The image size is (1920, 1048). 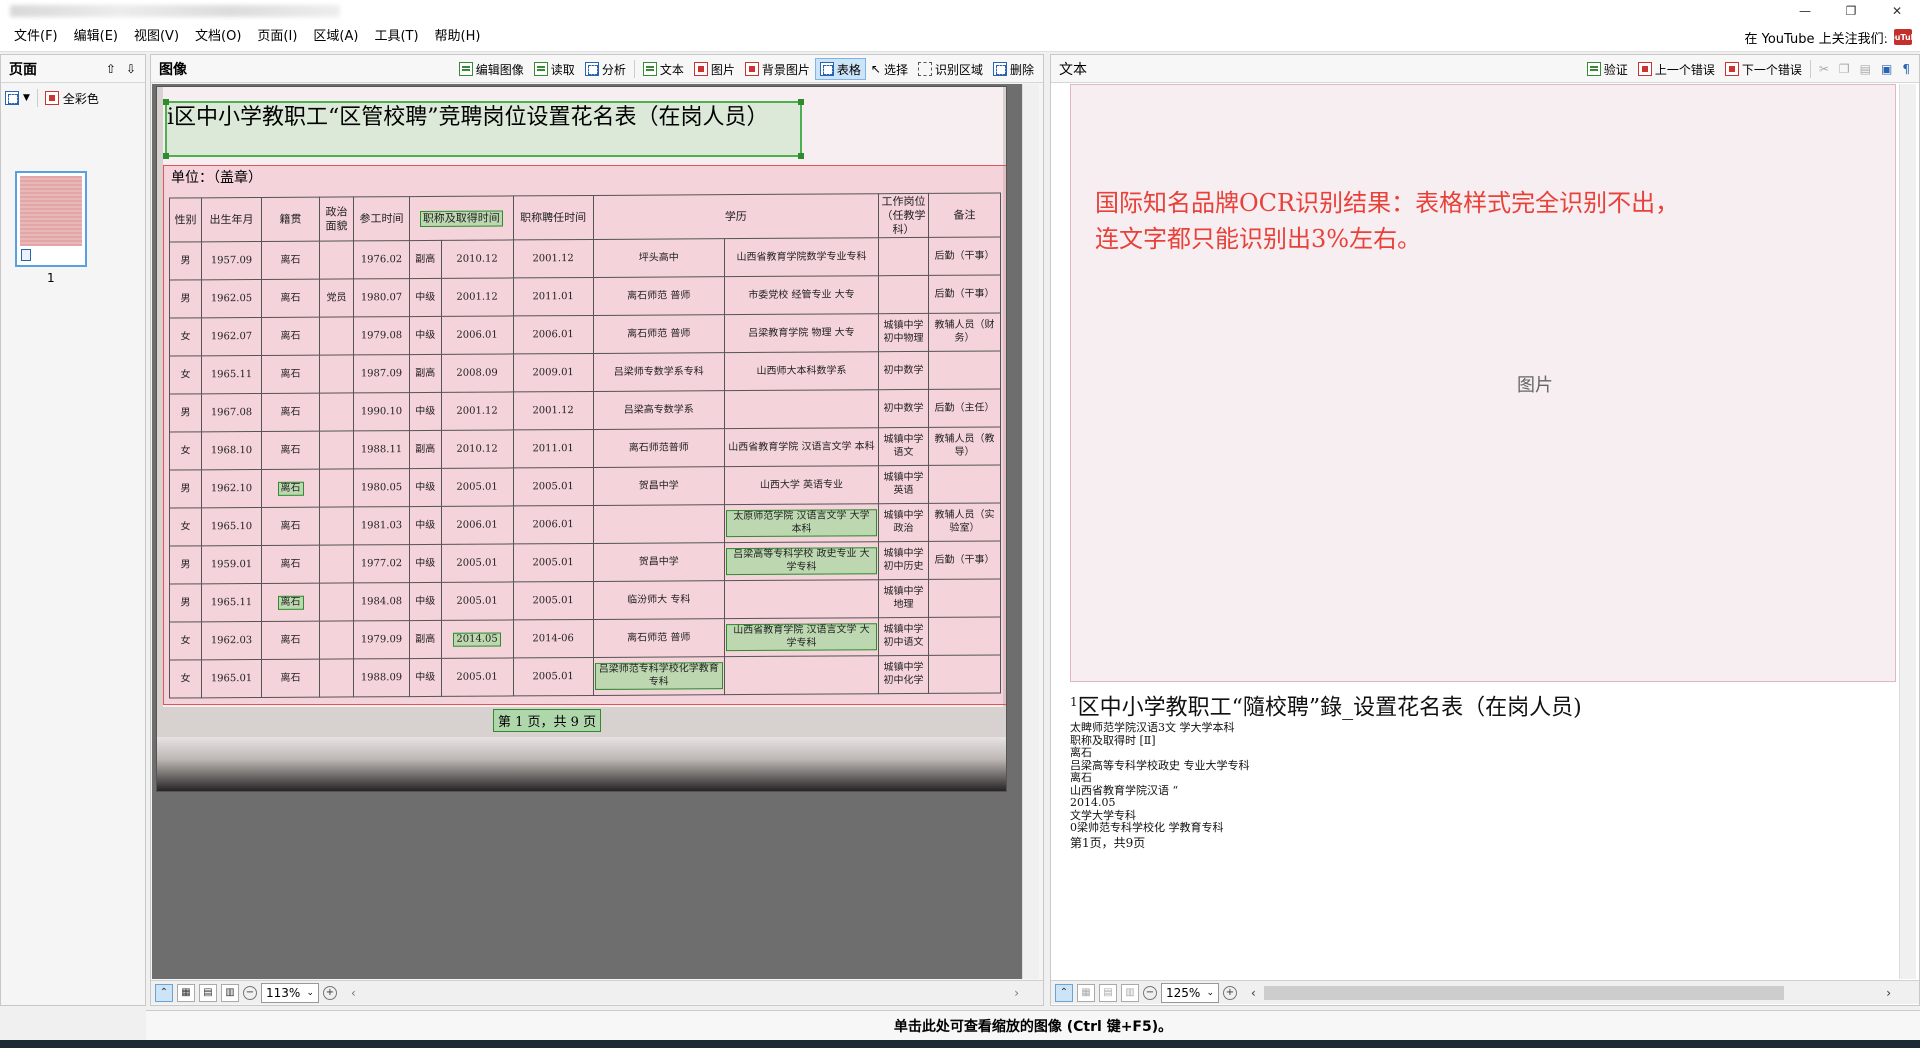 I want to click on table-cell: 1988.11, so click(x=381, y=450).